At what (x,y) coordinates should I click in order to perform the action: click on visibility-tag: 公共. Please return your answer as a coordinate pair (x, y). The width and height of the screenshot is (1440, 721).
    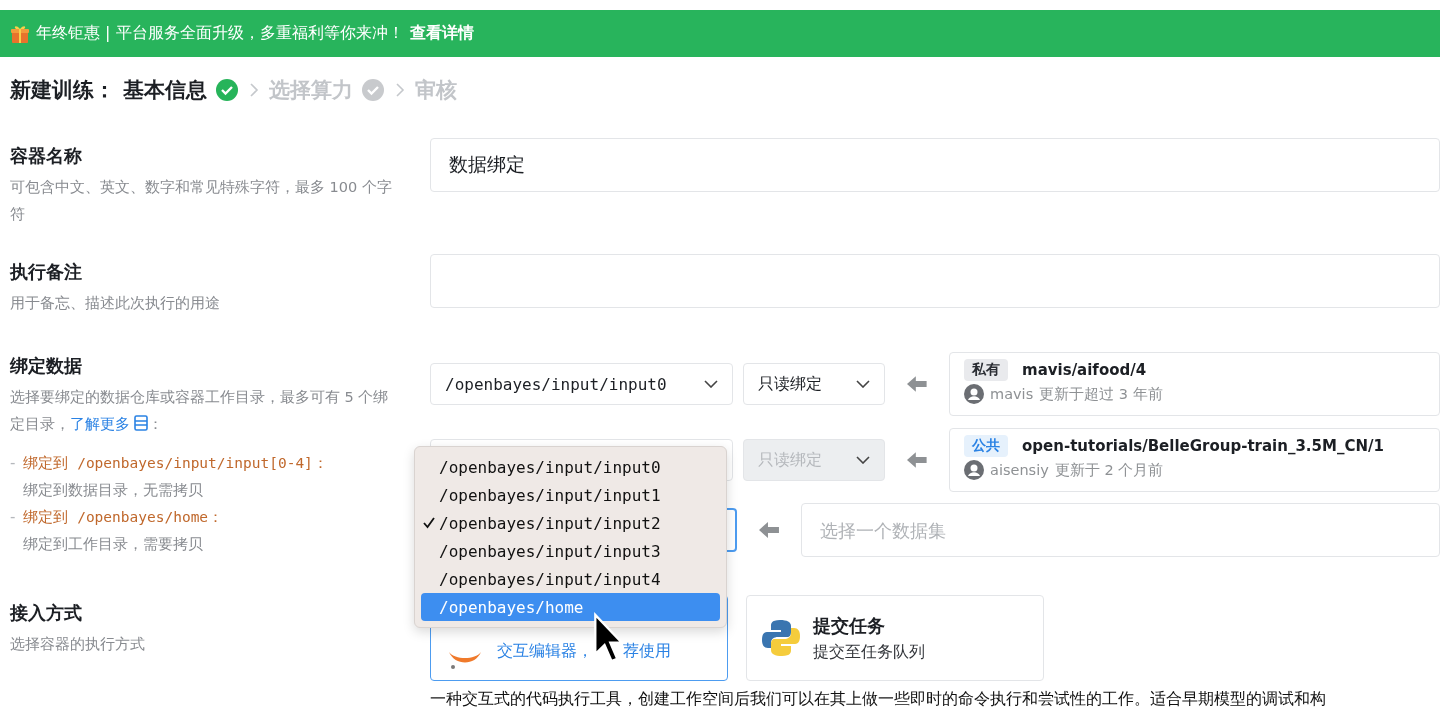
    Looking at the image, I should click on (986, 446).